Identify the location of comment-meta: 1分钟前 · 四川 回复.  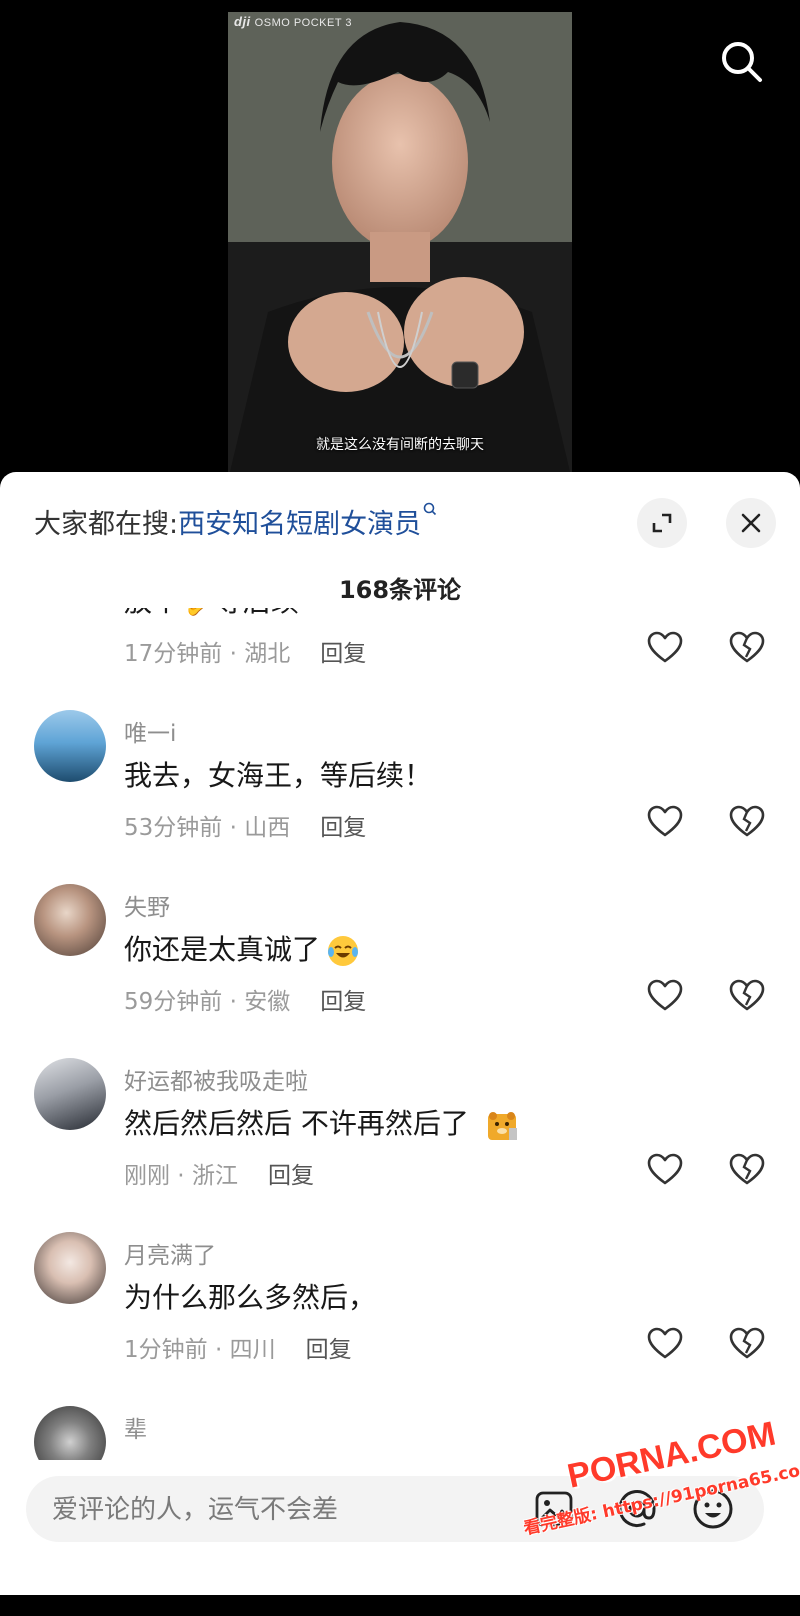
(238, 1350).